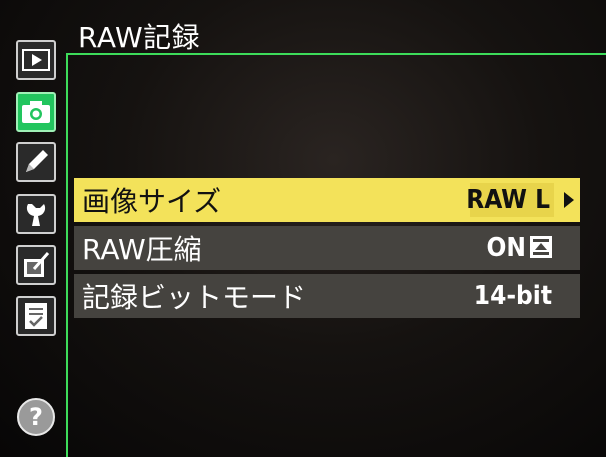  I want to click on setup-menu-tab, so click(36, 214).